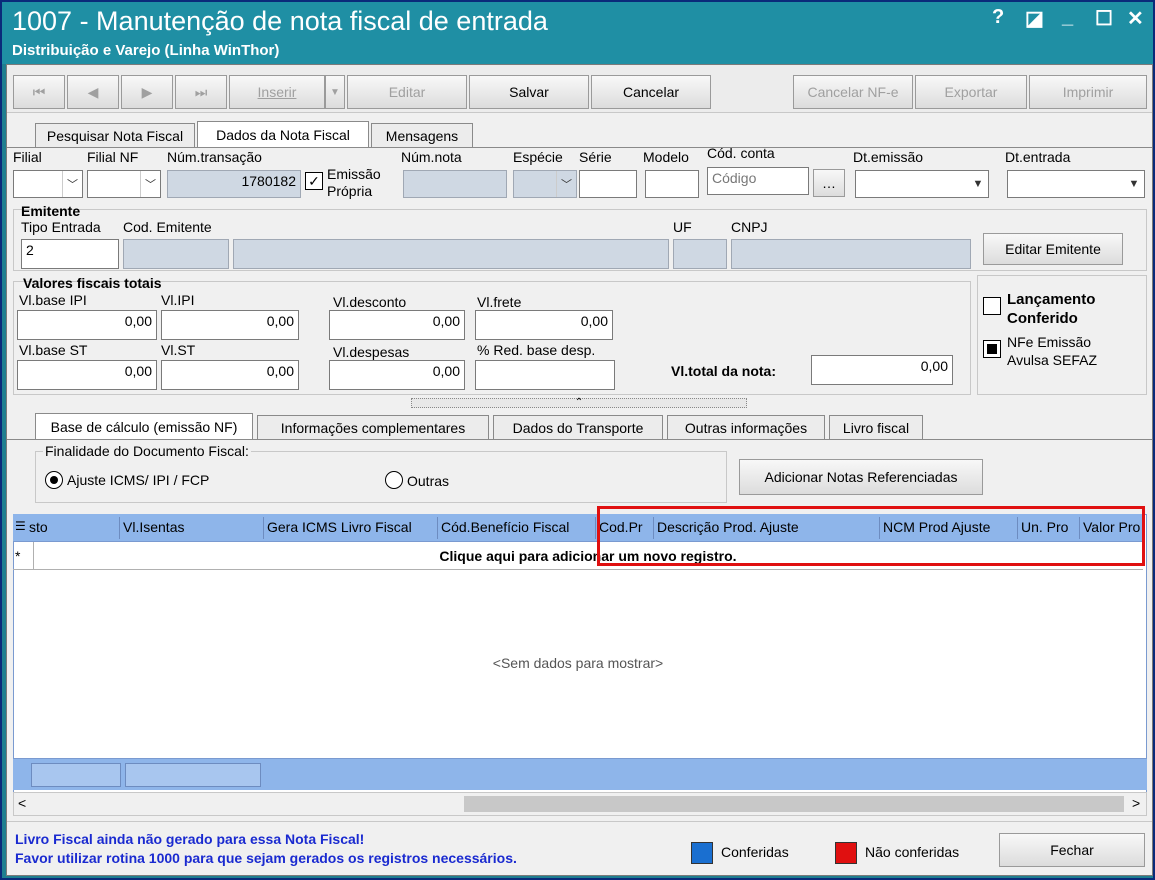  Describe the element at coordinates (20, 526) in the screenshot. I see `grid-menu-icon: ☰` at that location.